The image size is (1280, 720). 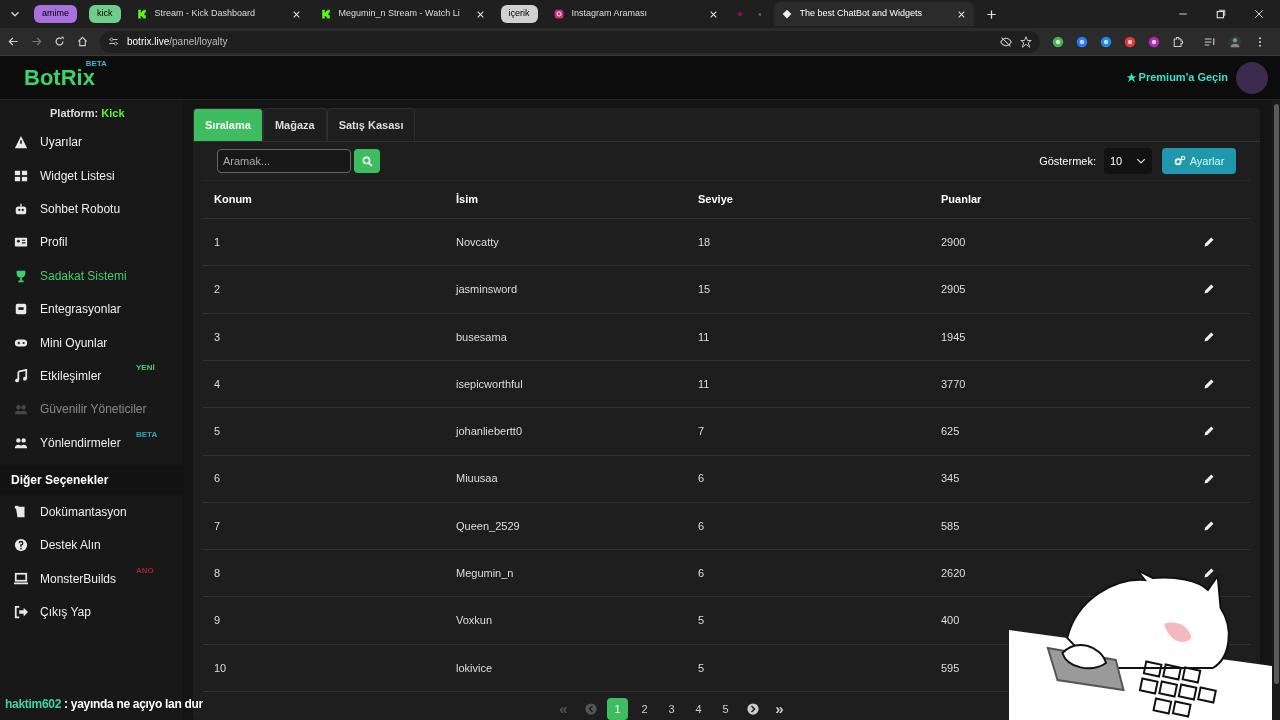 What do you see at coordinates (91, 376) in the screenshot?
I see `sidebar-item: Etkileşimler YENİ` at bounding box center [91, 376].